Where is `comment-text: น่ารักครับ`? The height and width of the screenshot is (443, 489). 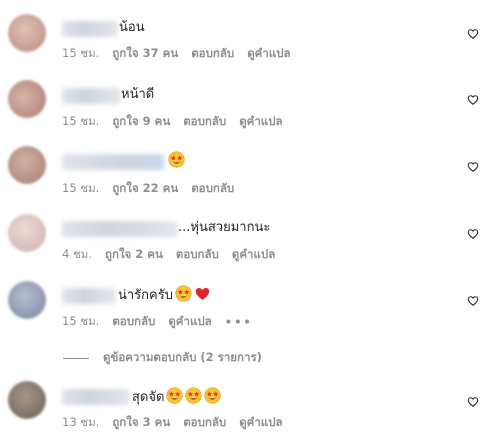
comment-text: น่ารักครับ is located at coordinates (164, 295).